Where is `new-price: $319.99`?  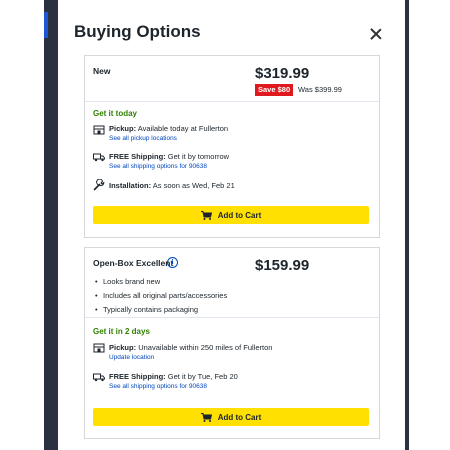
new-price: $319.99 is located at coordinates (282, 73).